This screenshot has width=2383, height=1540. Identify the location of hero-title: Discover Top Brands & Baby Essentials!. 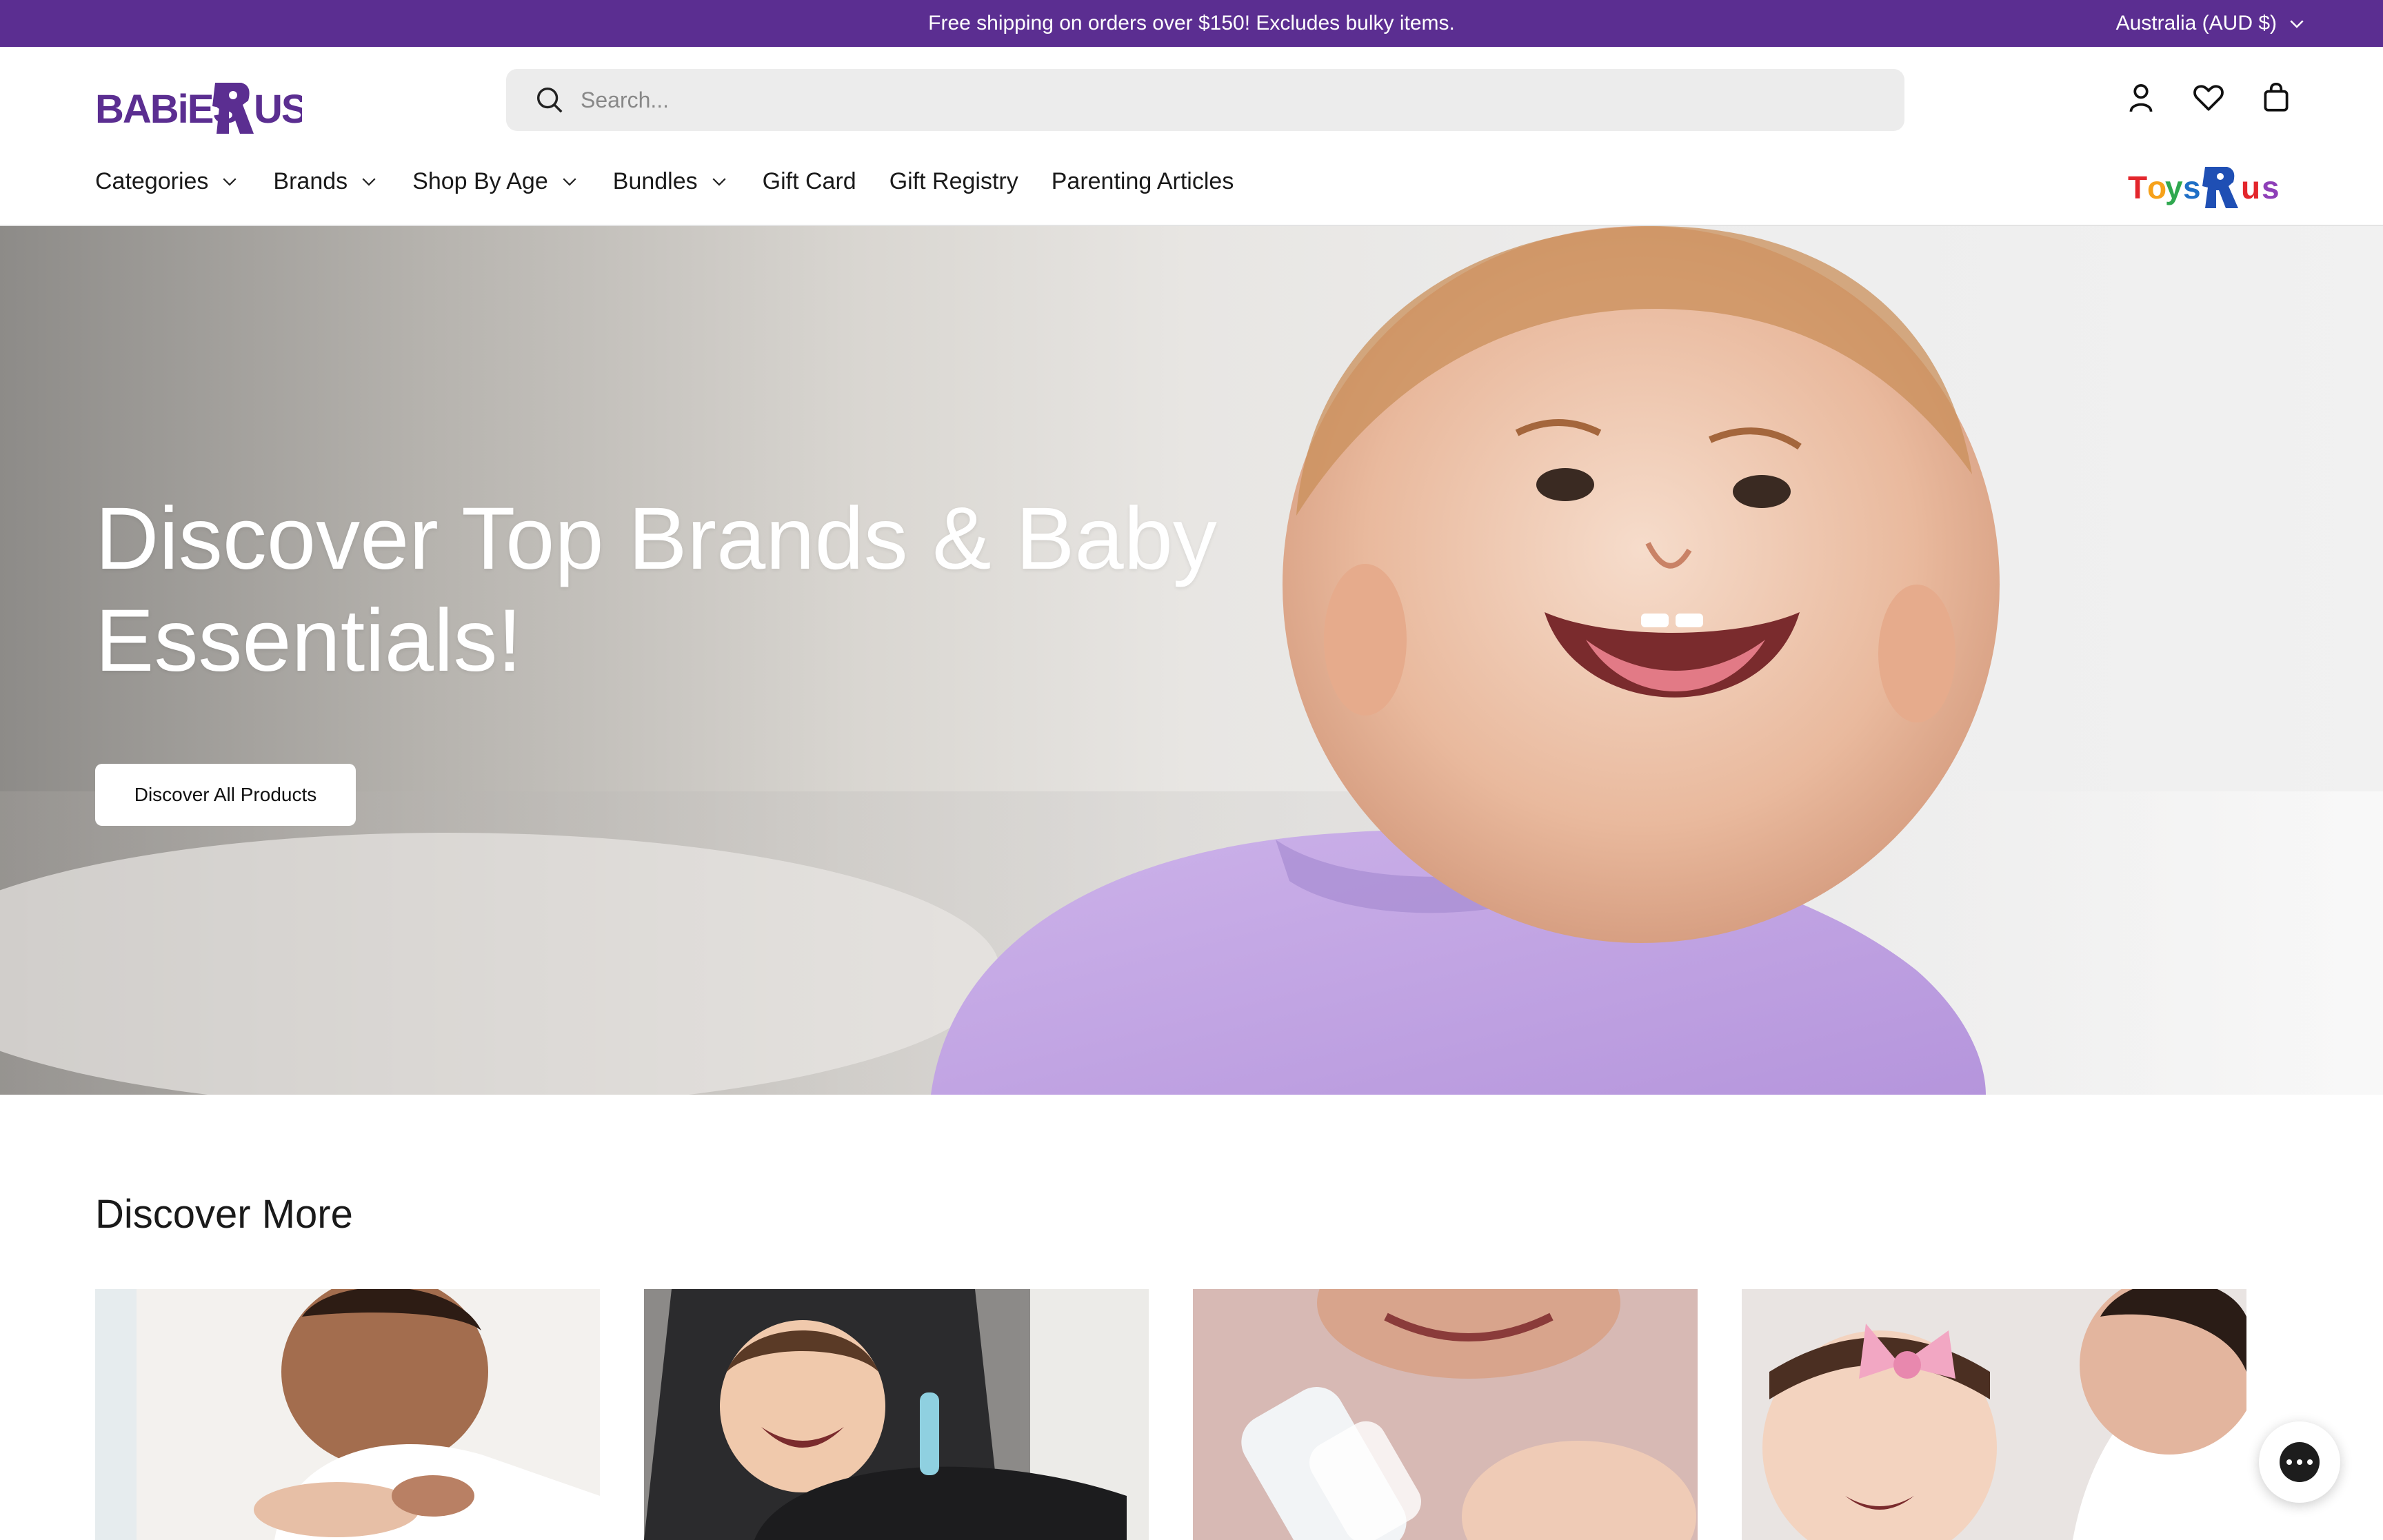
(656, 590).